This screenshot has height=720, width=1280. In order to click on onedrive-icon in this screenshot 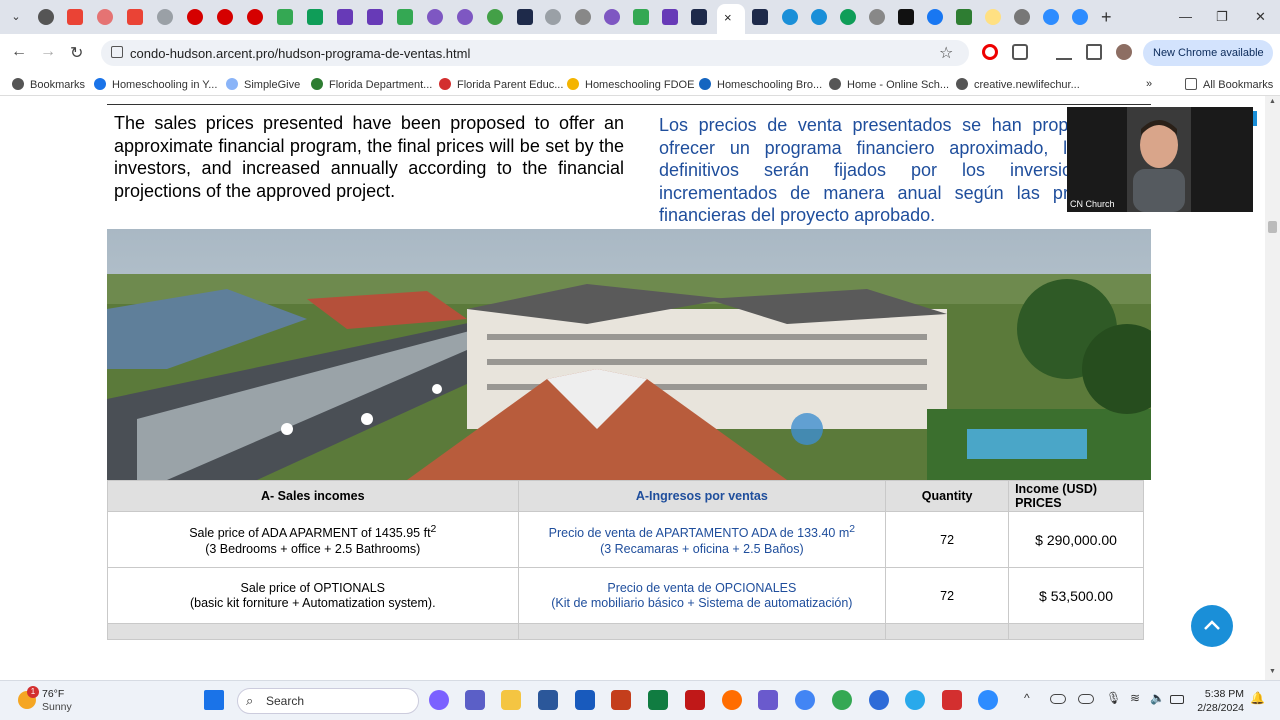, I will do `click(1086, 699)`.